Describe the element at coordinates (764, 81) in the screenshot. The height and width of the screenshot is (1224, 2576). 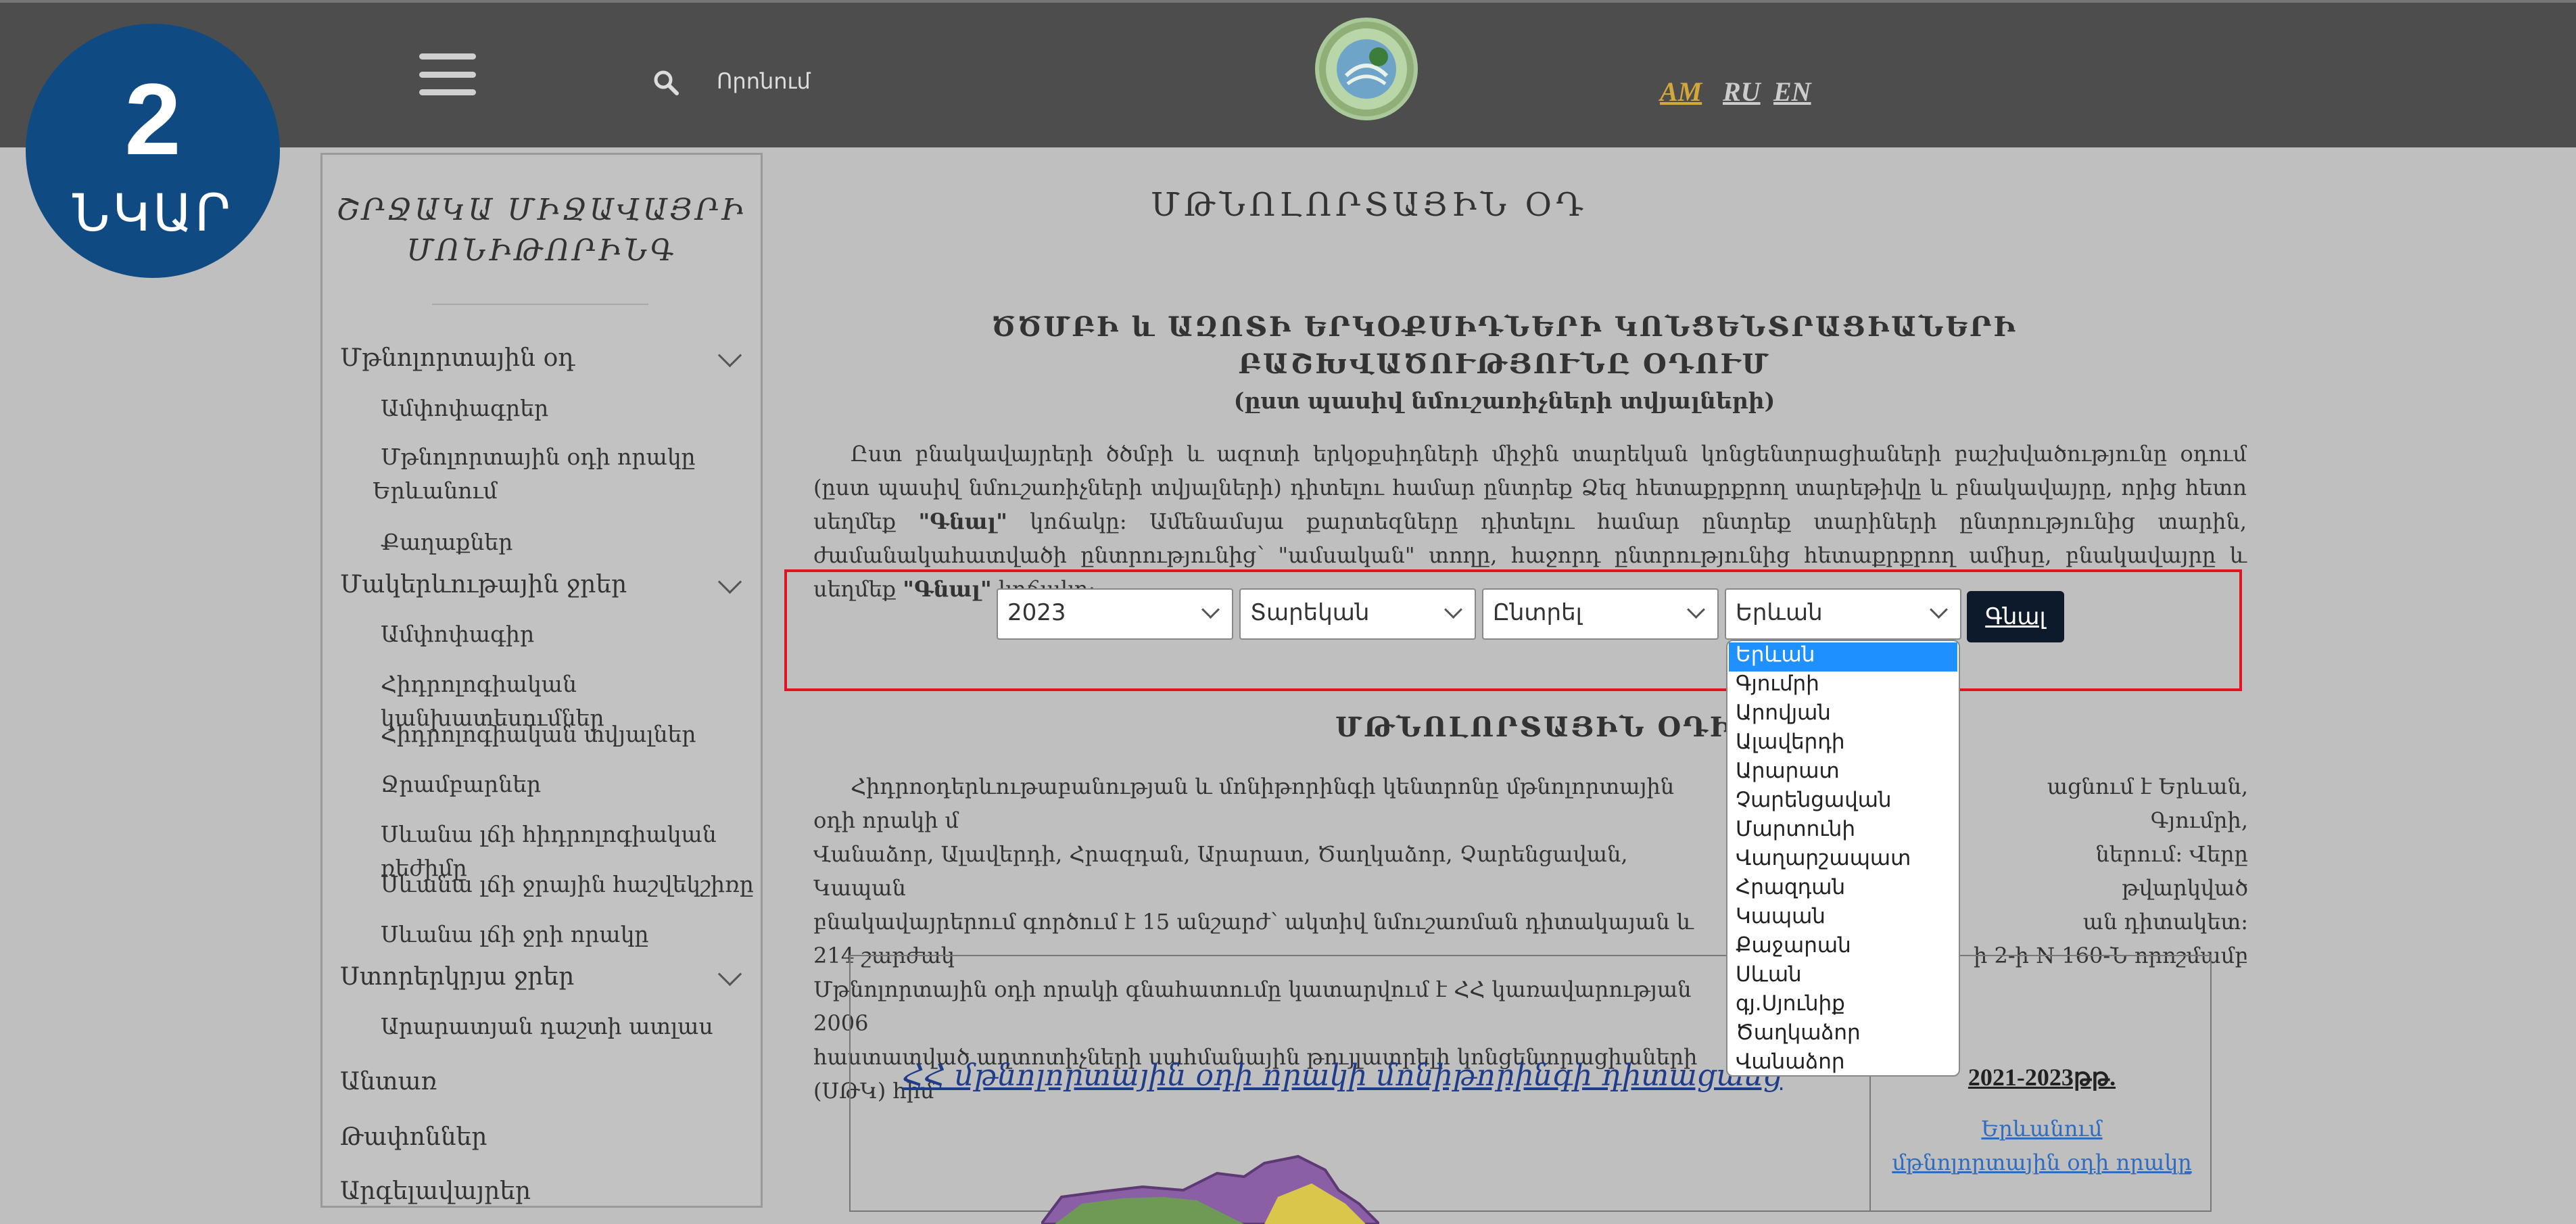
I see `search-input: Որոնում` at that location.